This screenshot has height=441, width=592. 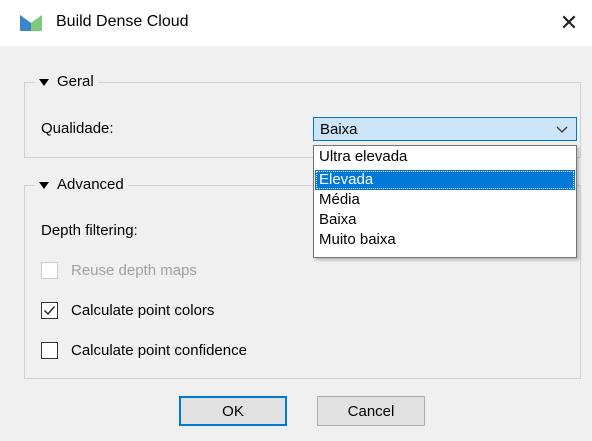 What do you see at coordinates (159, 350) in the screenshot?
I see `calculate-point-confidence-label: Calculate point confidence` at bounding box center [159, 350].